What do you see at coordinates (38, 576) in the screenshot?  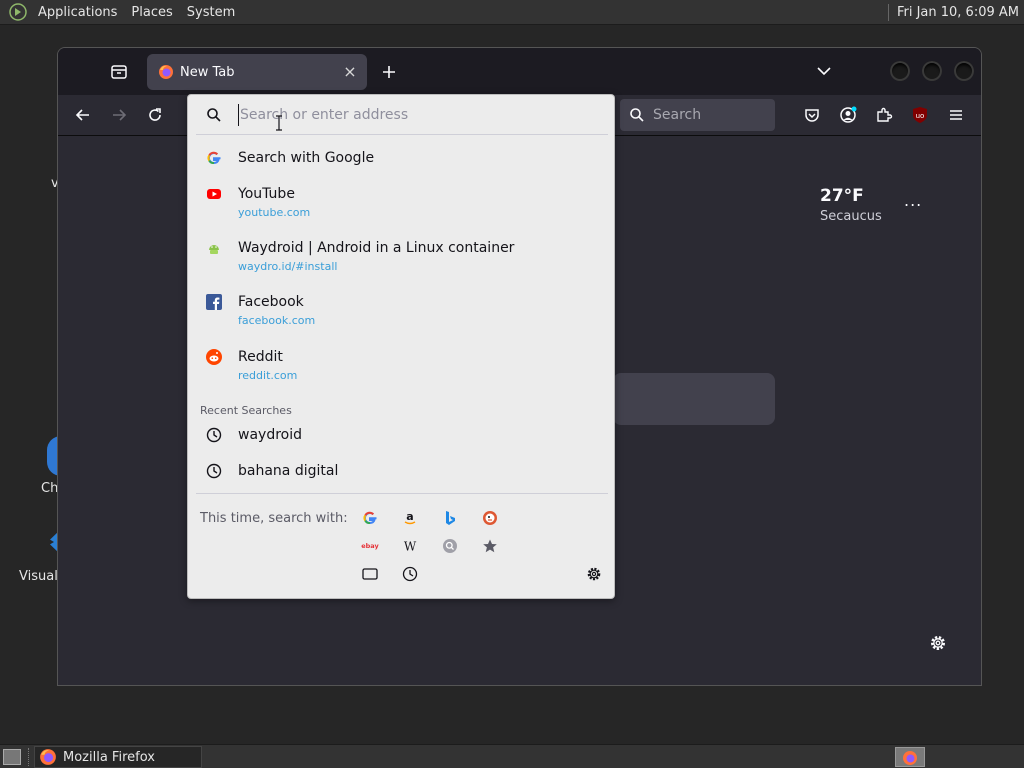 I see `desktop-label-vscode: Visual` at bounding box center [38, 576].